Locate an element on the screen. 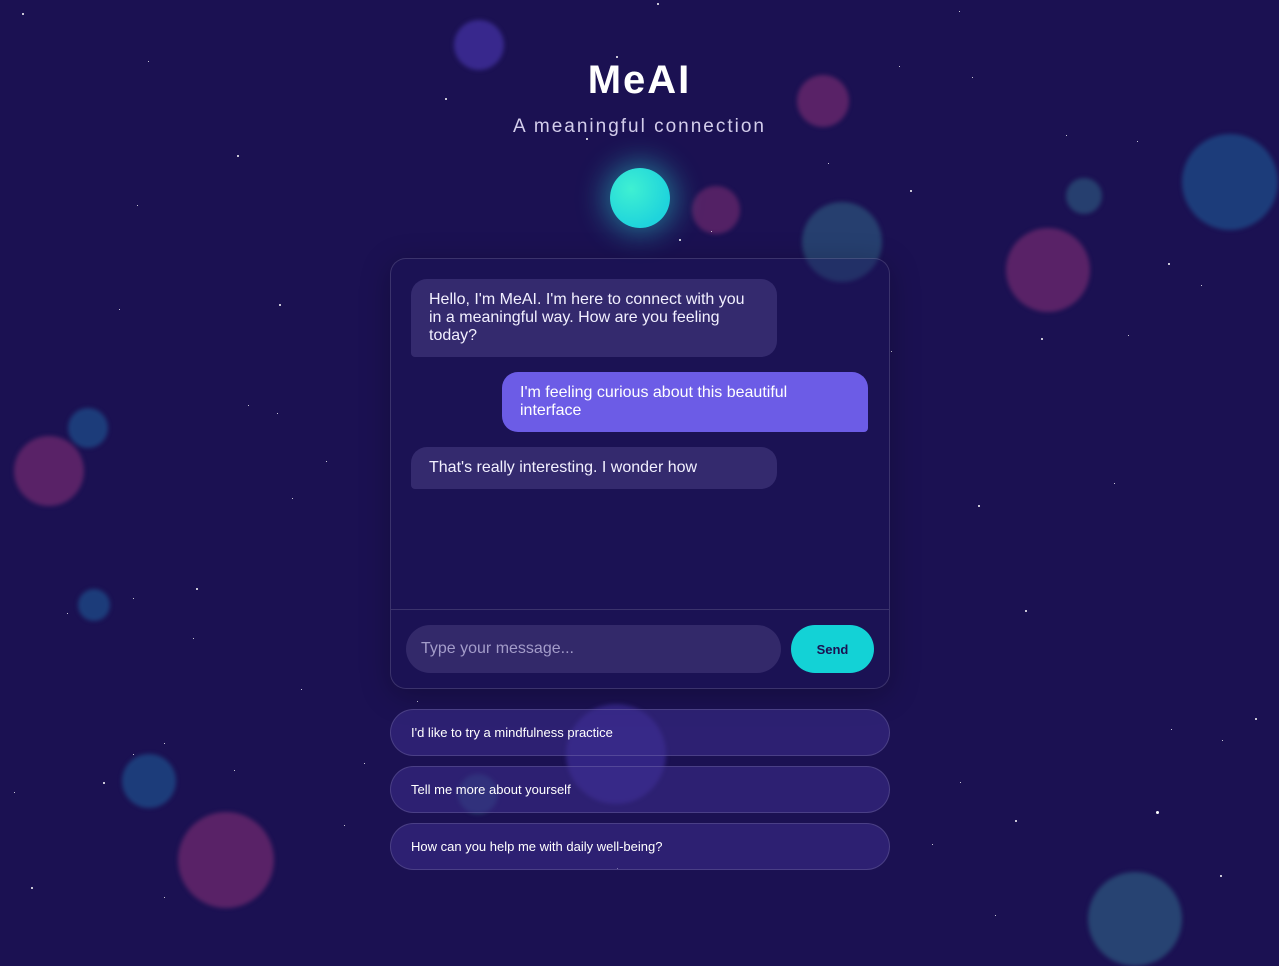 The image size is (1279, 966). app-title: MeAI is located at coordinates (639, 80).